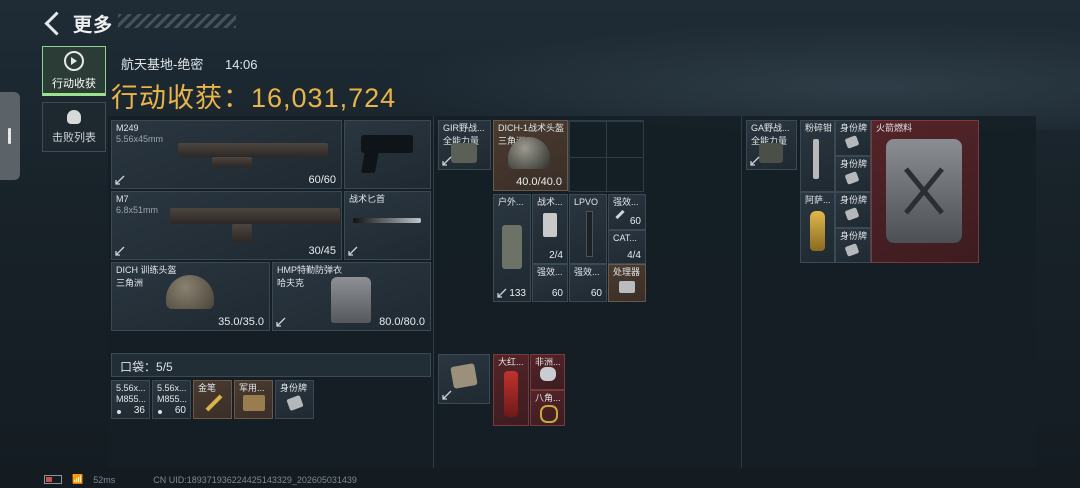  I want to click on helmet-name: DICH 训练头盔, so click(146, 270).